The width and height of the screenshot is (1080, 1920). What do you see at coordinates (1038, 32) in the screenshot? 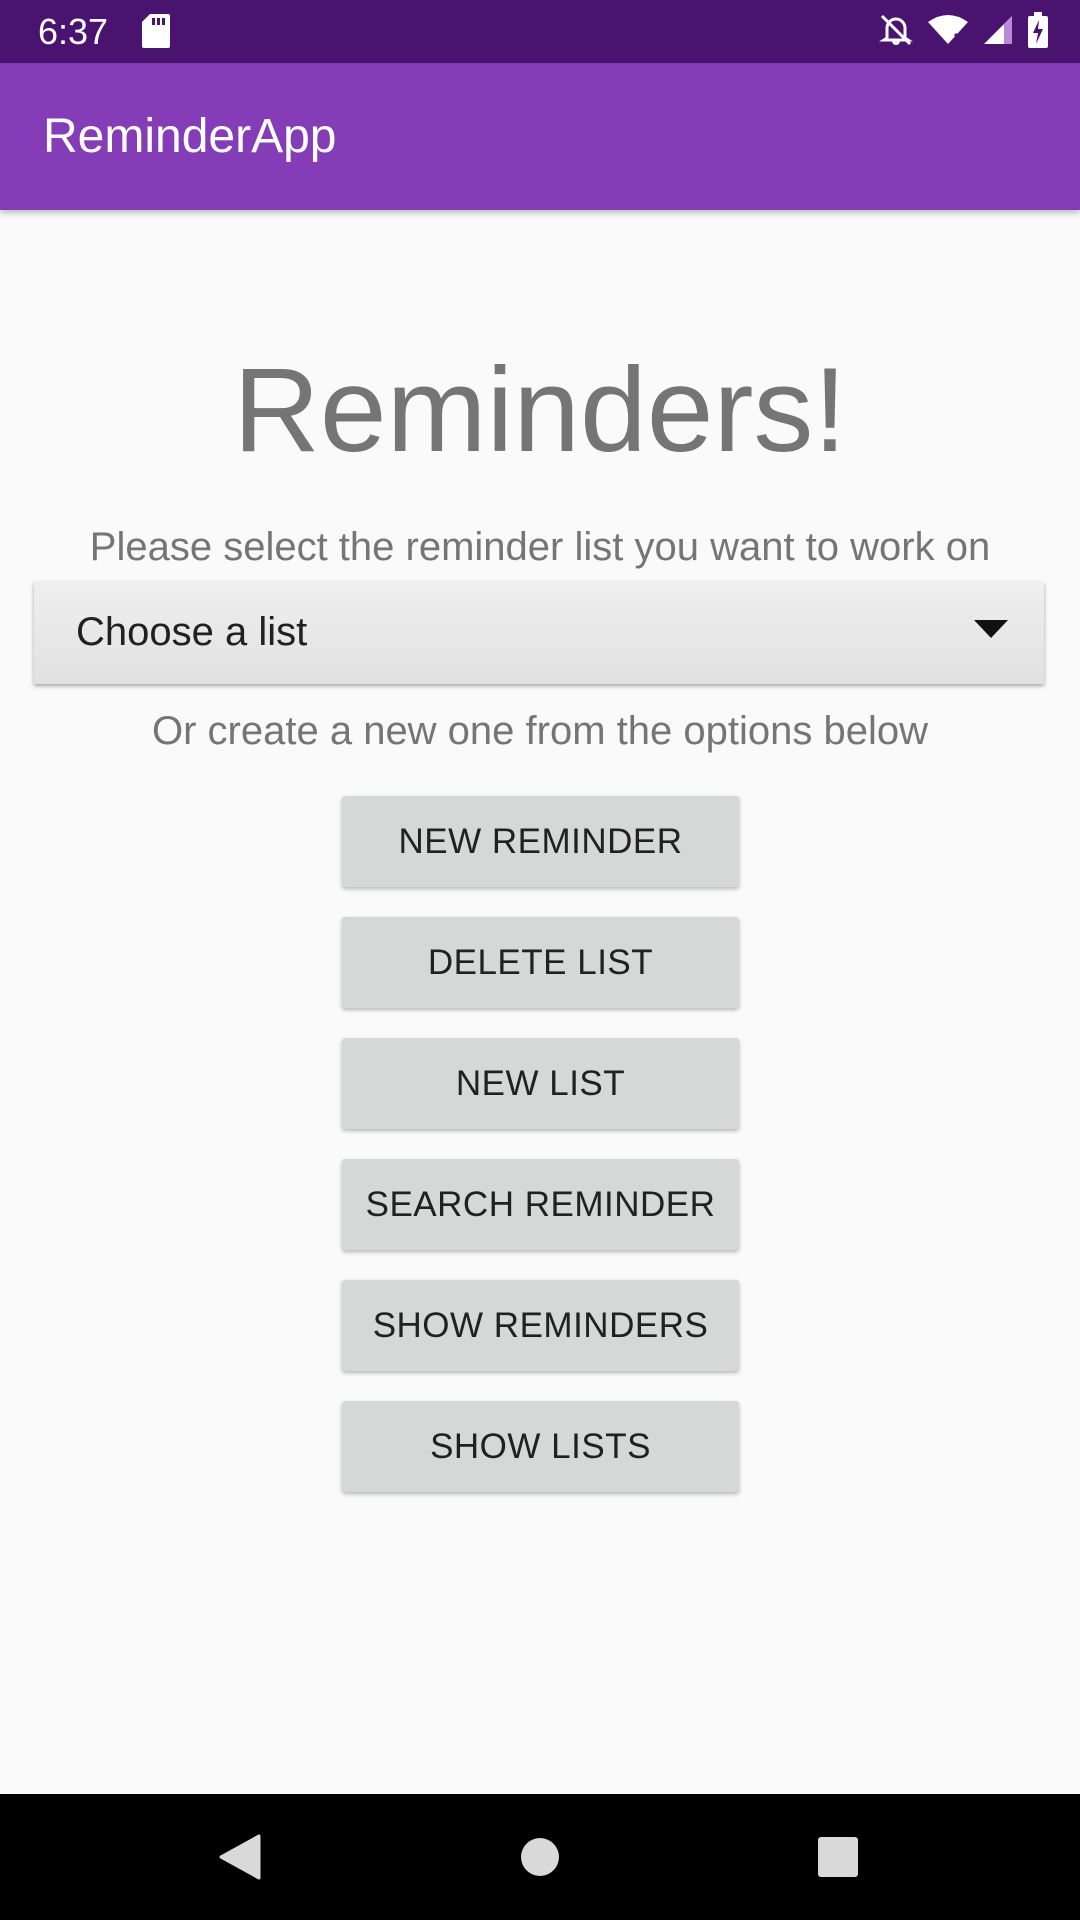
I see `battery-charging-icon` at bounding box center [1038, 32].